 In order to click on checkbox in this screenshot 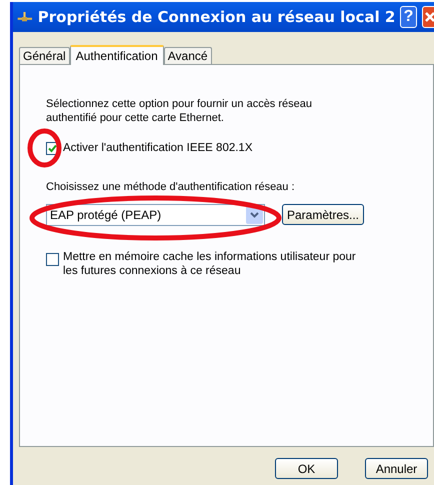, I will do `click(52, 259)`.